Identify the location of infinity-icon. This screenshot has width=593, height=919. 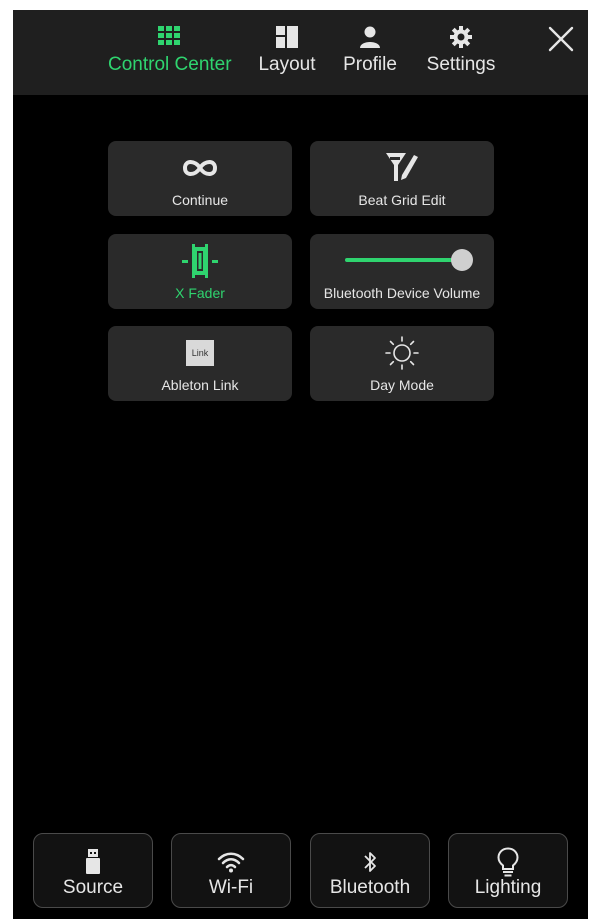
(200, 168).